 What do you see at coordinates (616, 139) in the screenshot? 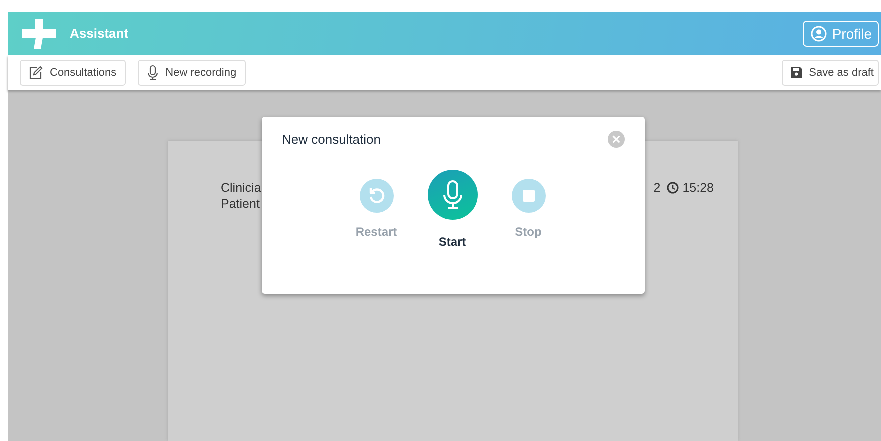
I see `close-icon` at bounding box center [616, 139].